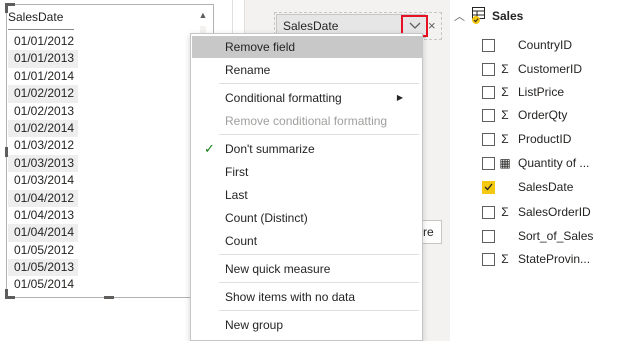  Describe the element at coordinates (260, 47) in the screenshot. I see `menu-item-label: Remove field` at that location.